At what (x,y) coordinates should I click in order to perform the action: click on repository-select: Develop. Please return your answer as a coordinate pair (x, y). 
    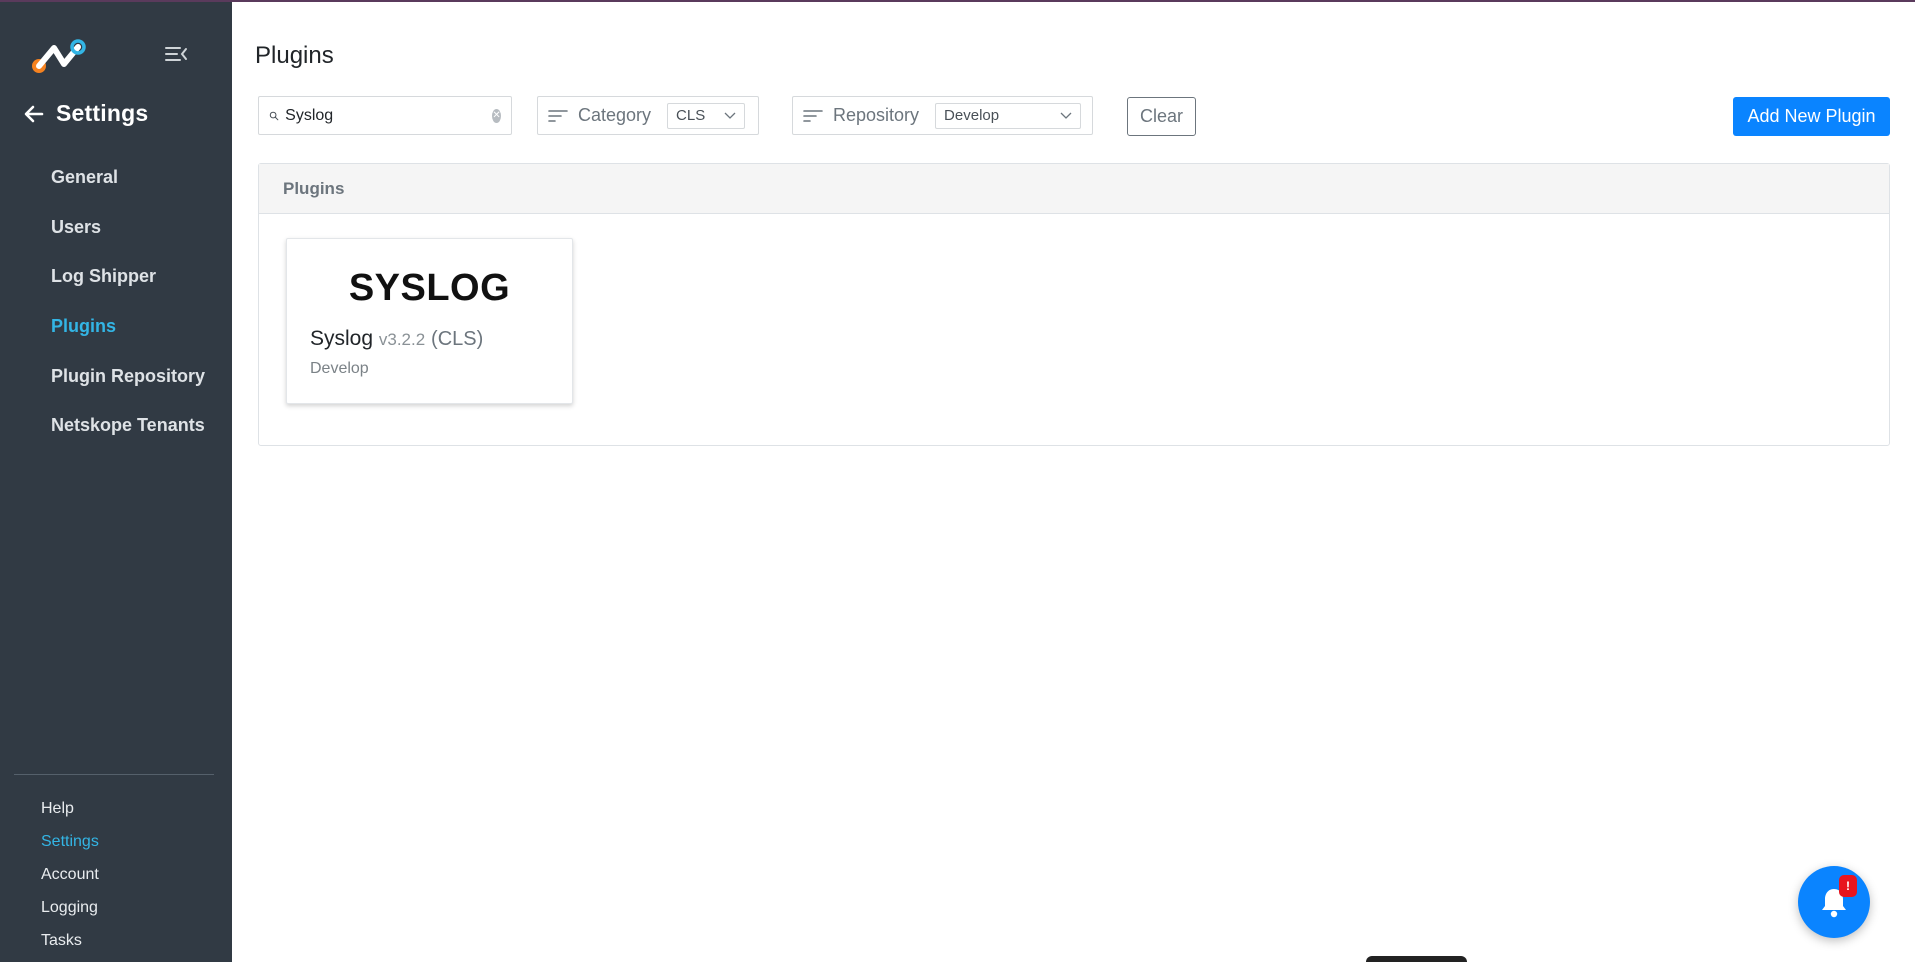
    Looking at the image, I should click on (1008, 115).